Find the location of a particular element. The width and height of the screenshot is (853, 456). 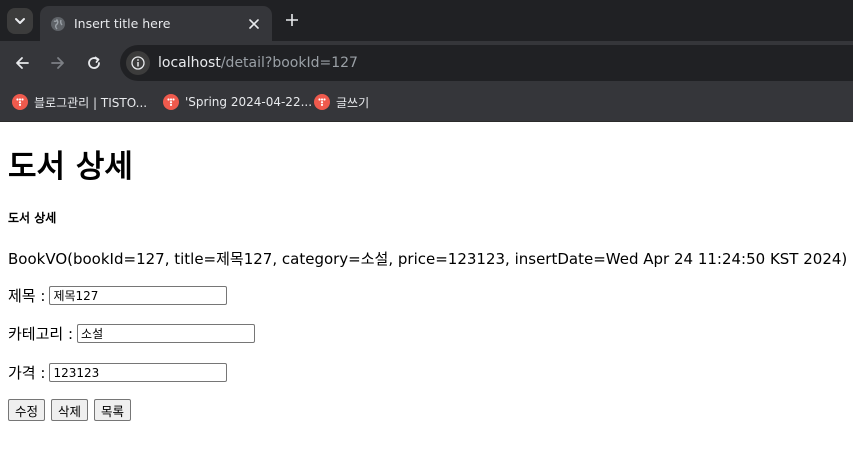

delete-button: 삭제 is located at coordinates (70, 410).